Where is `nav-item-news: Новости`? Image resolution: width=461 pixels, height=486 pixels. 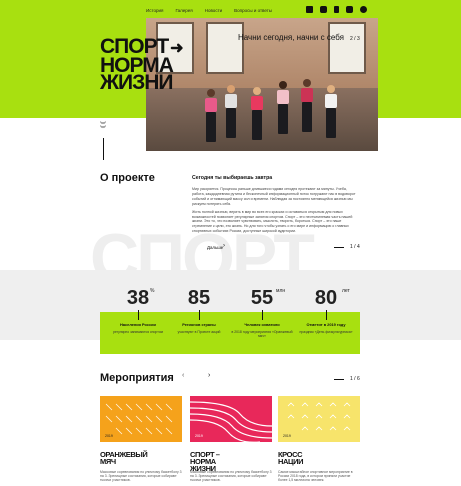 nav-item-news: Новости is located at coordinates (213, 10).